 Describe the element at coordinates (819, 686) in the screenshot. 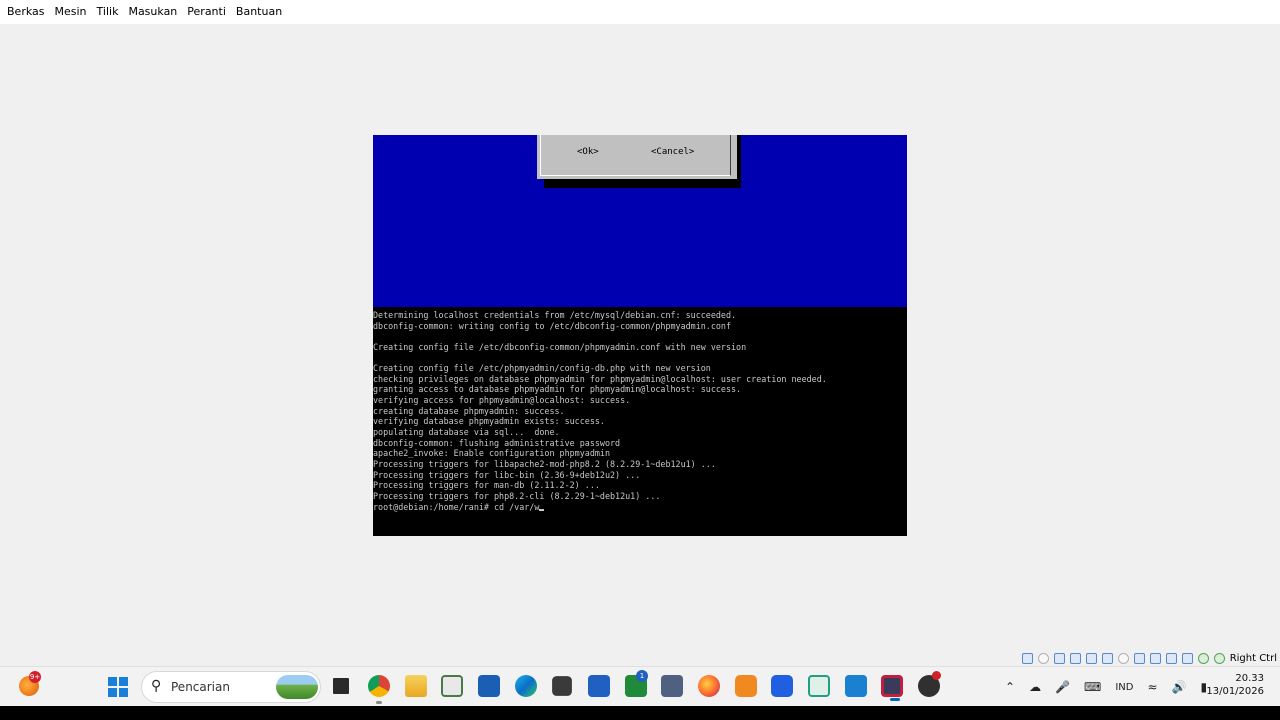

I see `vscode-icon` at that location.